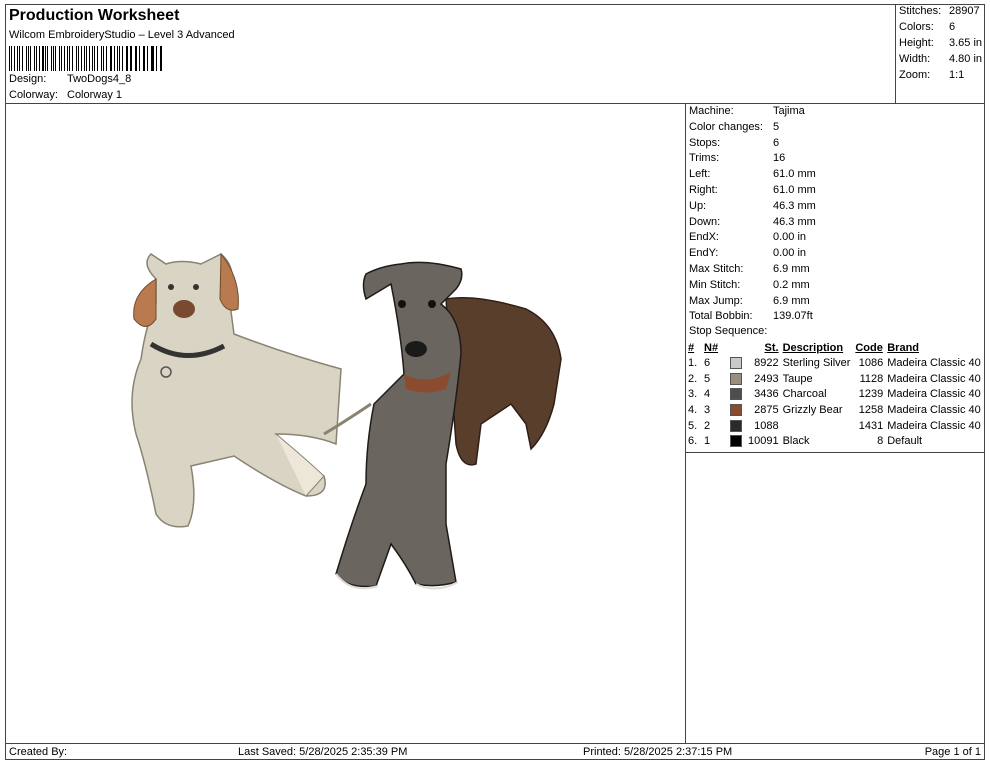  I want to click on colorway-row: Colorway: Colorway 1, so click(65, 95).